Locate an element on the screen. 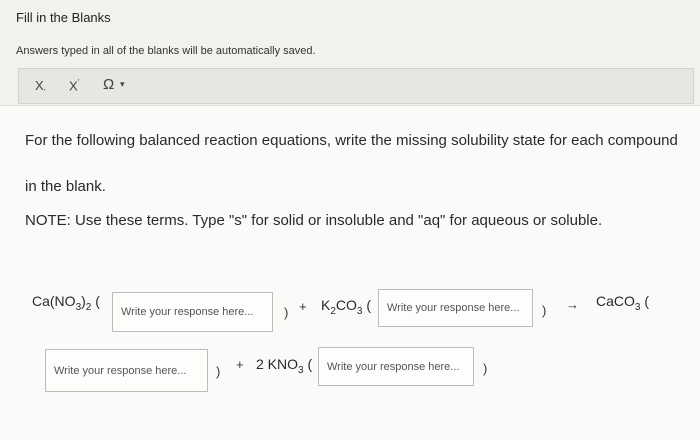  subscript-button: X, is located at coordinates (40, 85).